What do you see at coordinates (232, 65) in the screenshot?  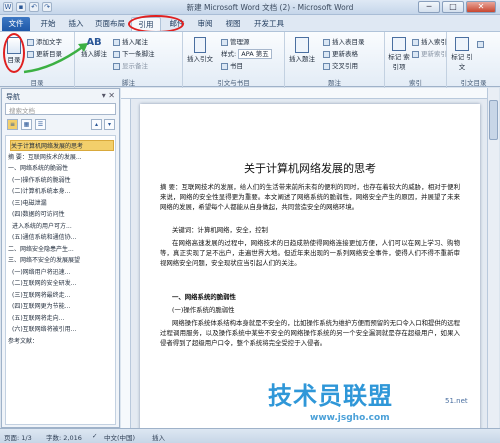 I see `bibliography-button: 书目` at bounding box center [232, 65].